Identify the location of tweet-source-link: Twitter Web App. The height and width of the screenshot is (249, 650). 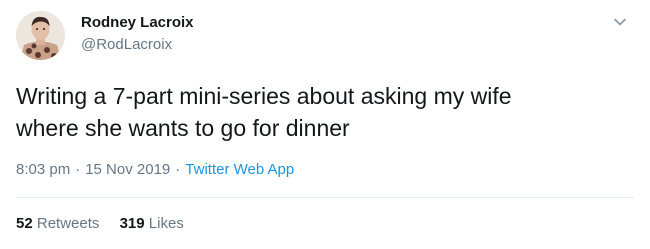
(239, 169).